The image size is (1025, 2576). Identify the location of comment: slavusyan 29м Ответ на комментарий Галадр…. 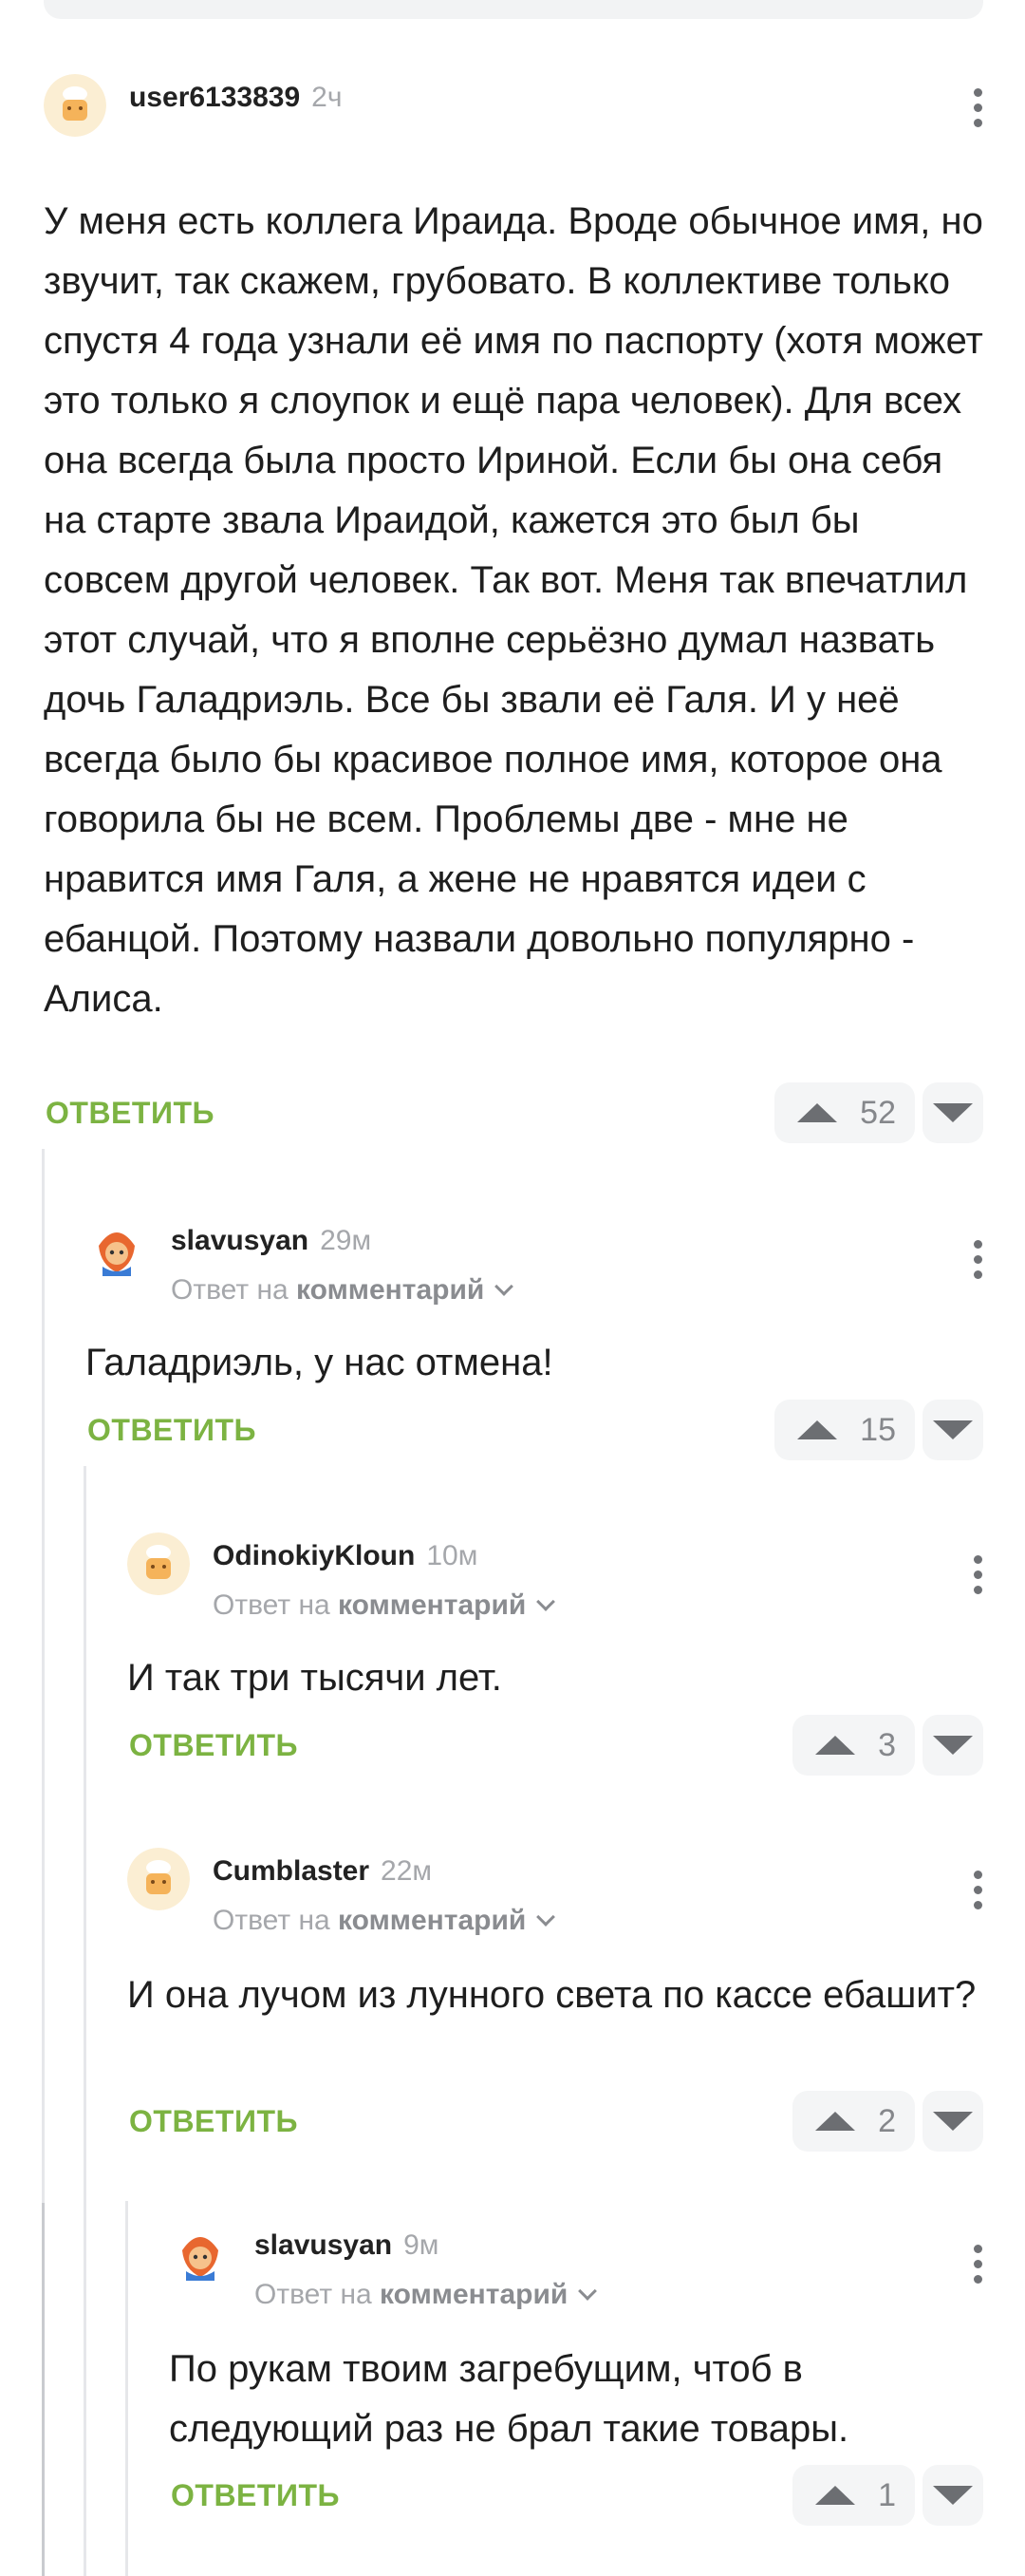
(534, 1338).